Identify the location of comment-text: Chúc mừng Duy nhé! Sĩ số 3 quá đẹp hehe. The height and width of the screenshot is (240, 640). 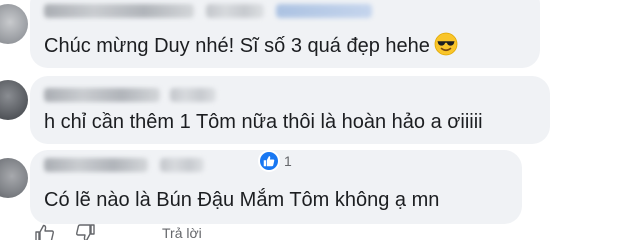
(251, 47).